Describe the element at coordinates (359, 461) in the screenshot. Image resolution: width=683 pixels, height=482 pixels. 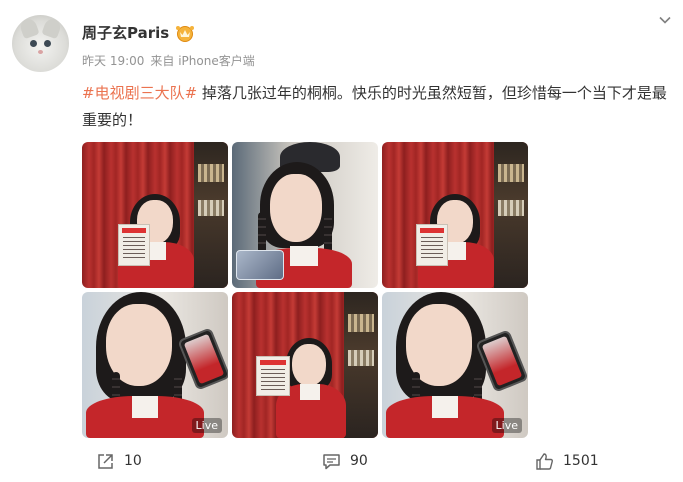
I see `comment-count: 90` at that location.